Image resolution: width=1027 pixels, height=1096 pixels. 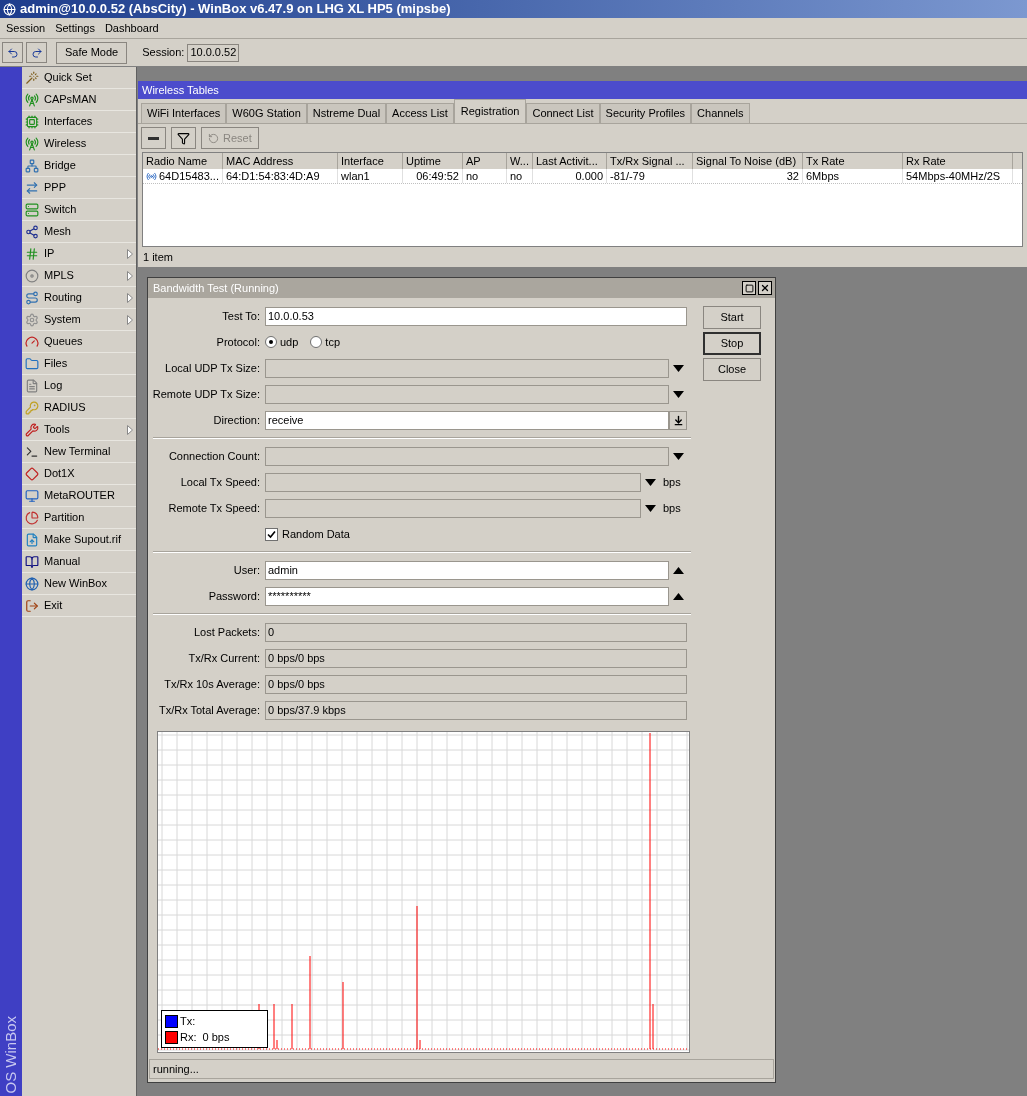 I want to click on item-count: 1 item, so click(x=158, y=257).